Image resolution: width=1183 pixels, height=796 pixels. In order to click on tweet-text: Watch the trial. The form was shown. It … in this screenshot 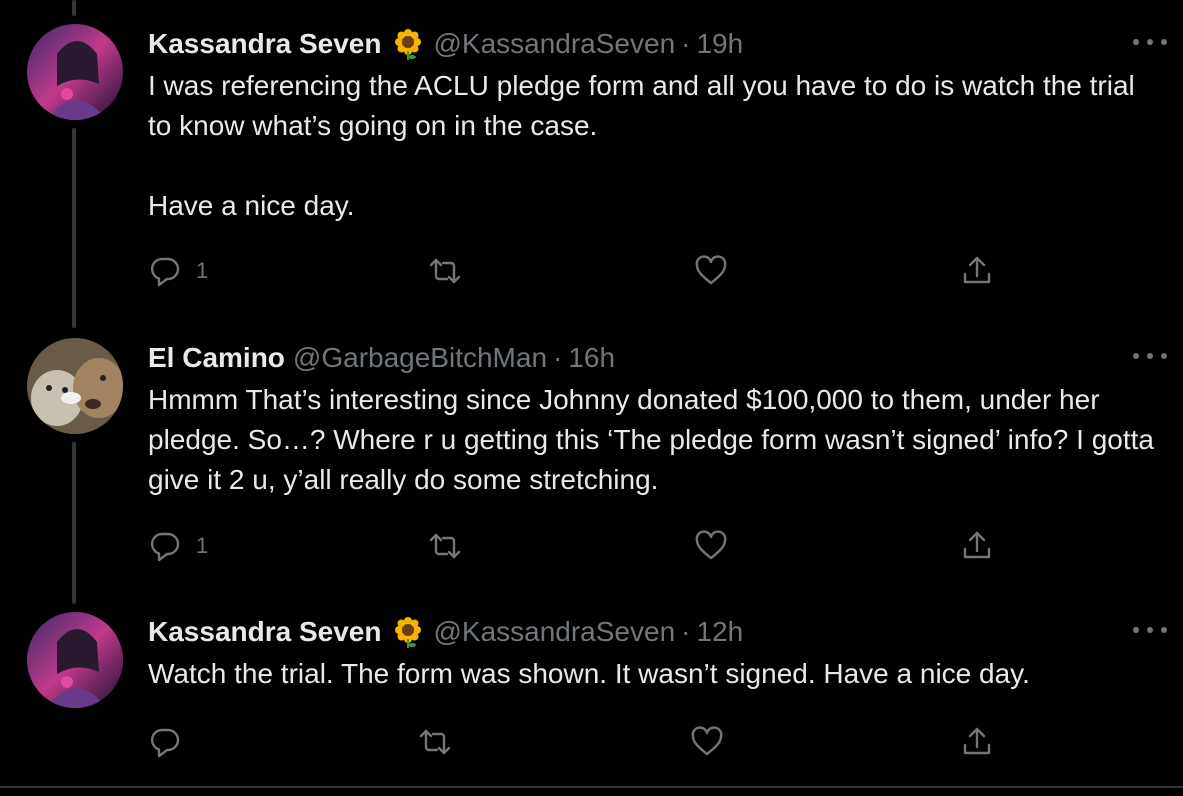, I will do `click(589, 673)`.